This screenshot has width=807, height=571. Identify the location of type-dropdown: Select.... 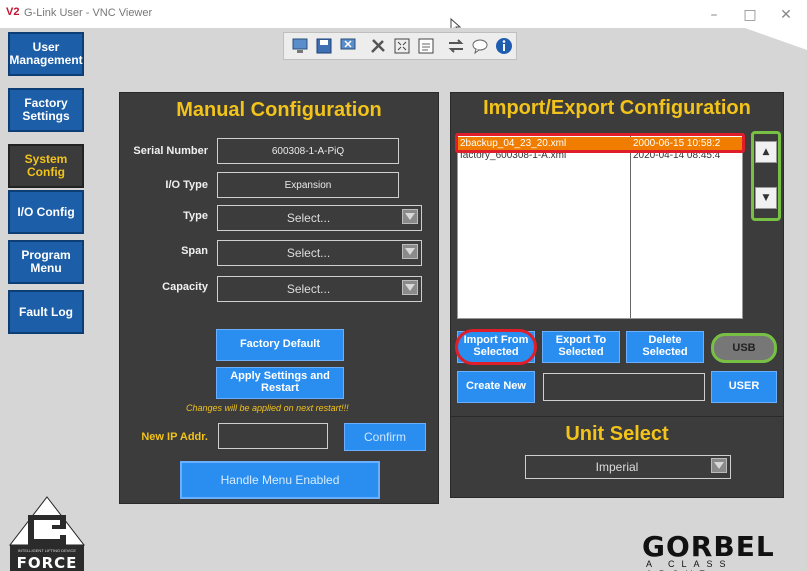
(319, 218).